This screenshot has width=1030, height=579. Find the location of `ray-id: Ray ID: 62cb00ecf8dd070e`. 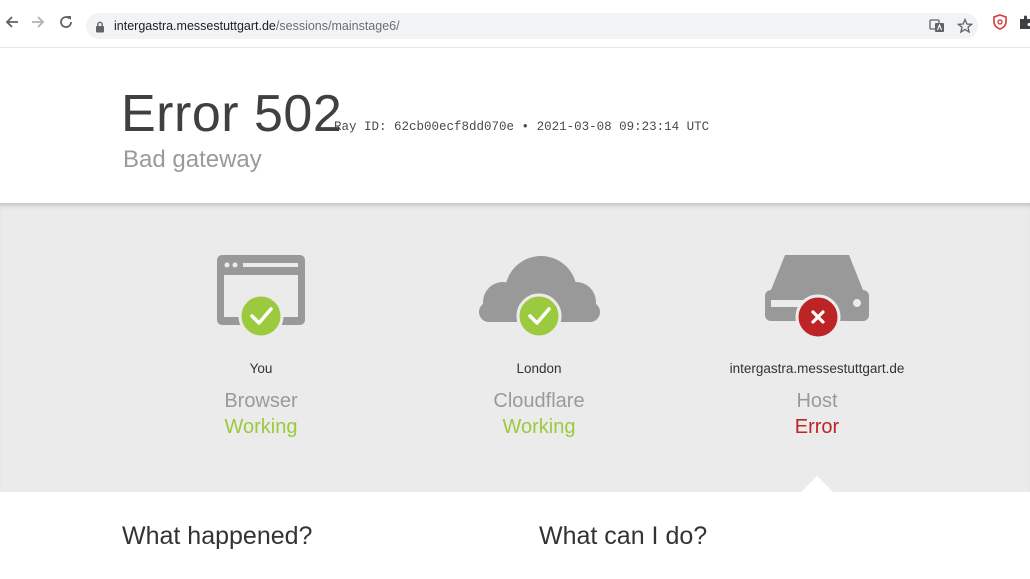

ray-id: Ray ID: 62cb00ecf8dd070e is located at coordinates (424, 127).